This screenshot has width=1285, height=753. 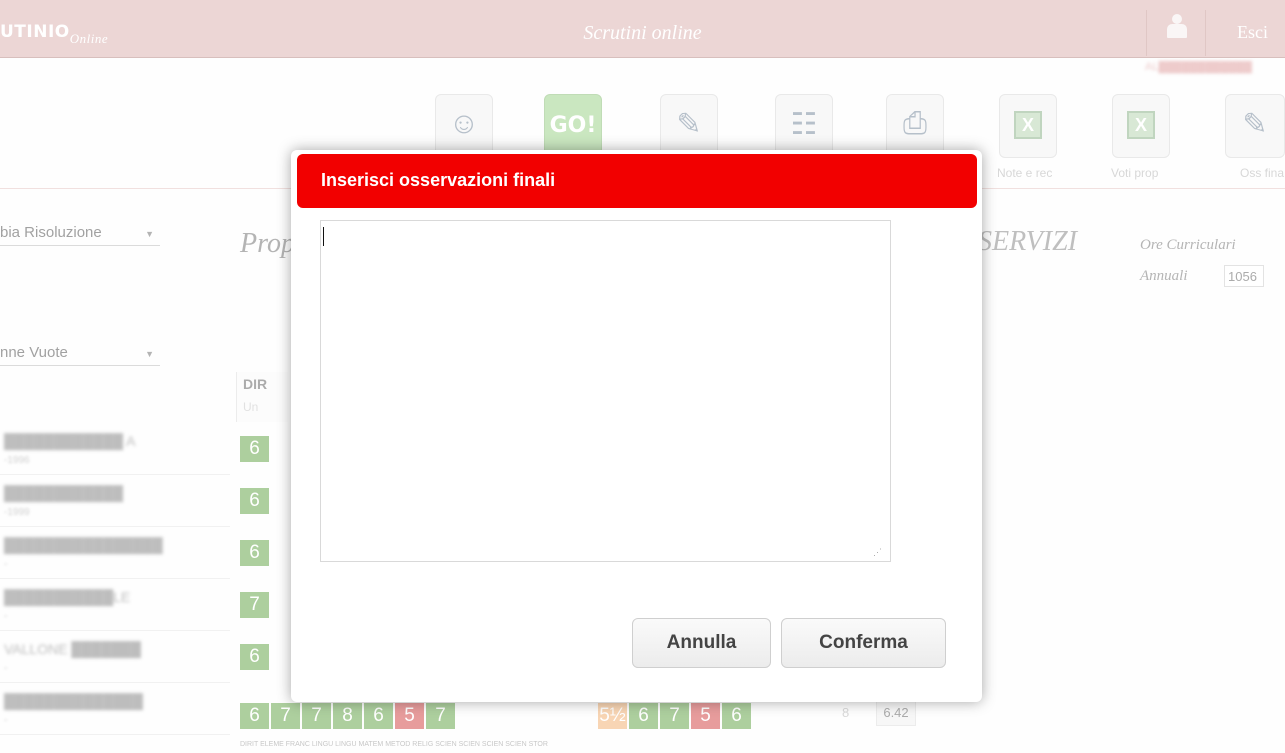 I want to click on cancel-button: Annulla, so click(x=701, y=643).